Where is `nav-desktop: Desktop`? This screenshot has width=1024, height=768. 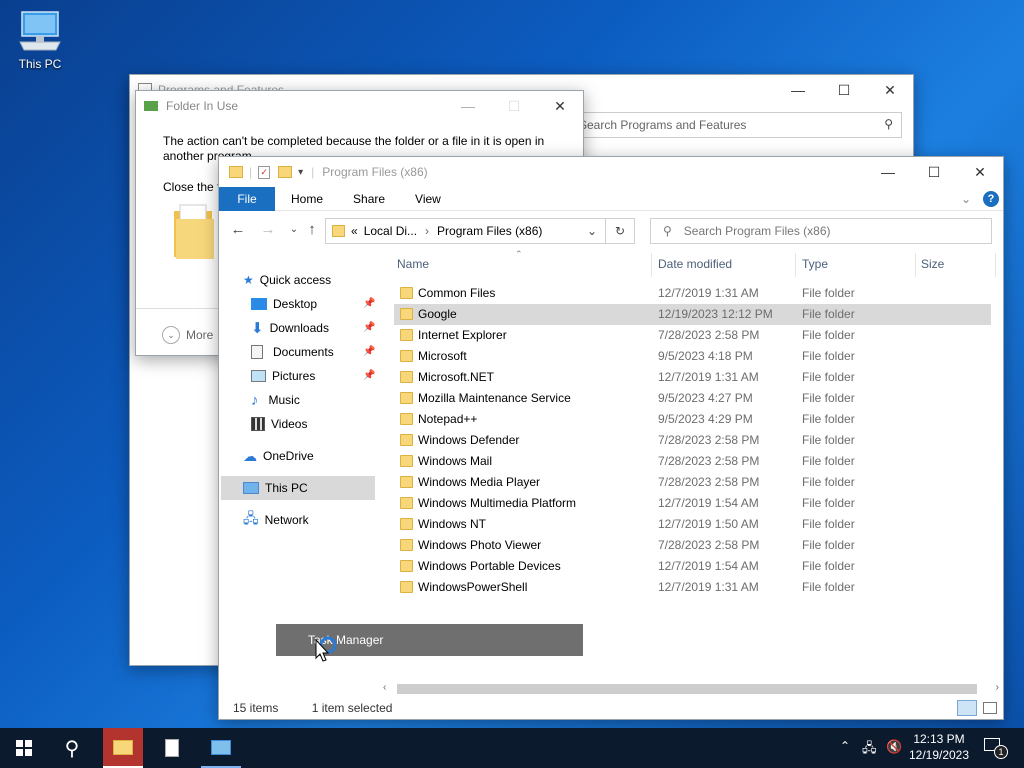
nav-desktop: Desktop is located at coordinates (284, 304).